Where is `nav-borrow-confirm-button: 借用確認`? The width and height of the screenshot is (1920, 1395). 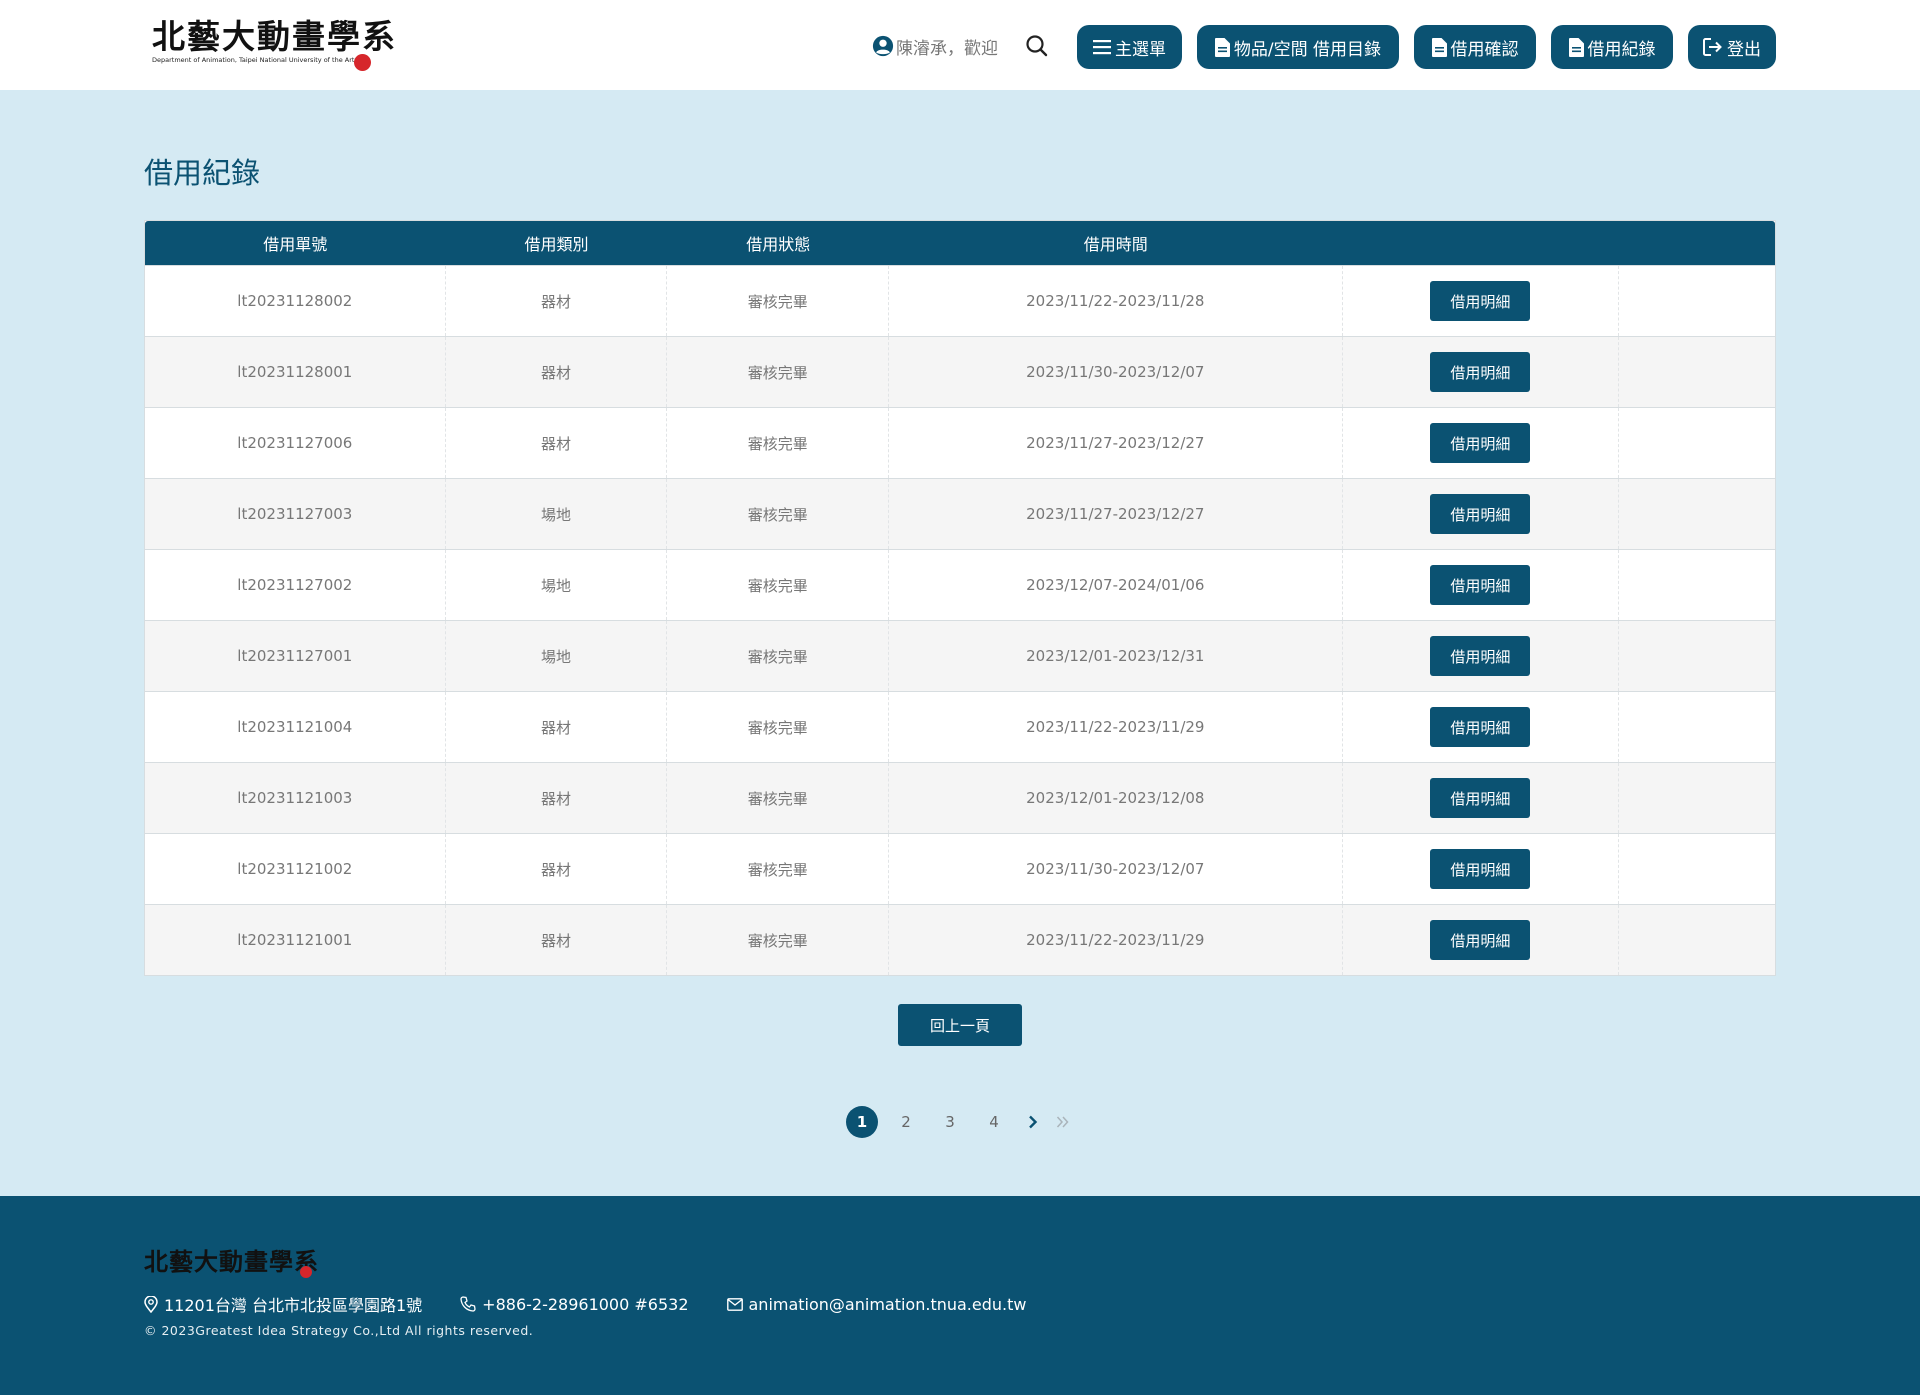
nav-borrow-confirm-button: 借用確認 is located at coordinates (1475, 47).